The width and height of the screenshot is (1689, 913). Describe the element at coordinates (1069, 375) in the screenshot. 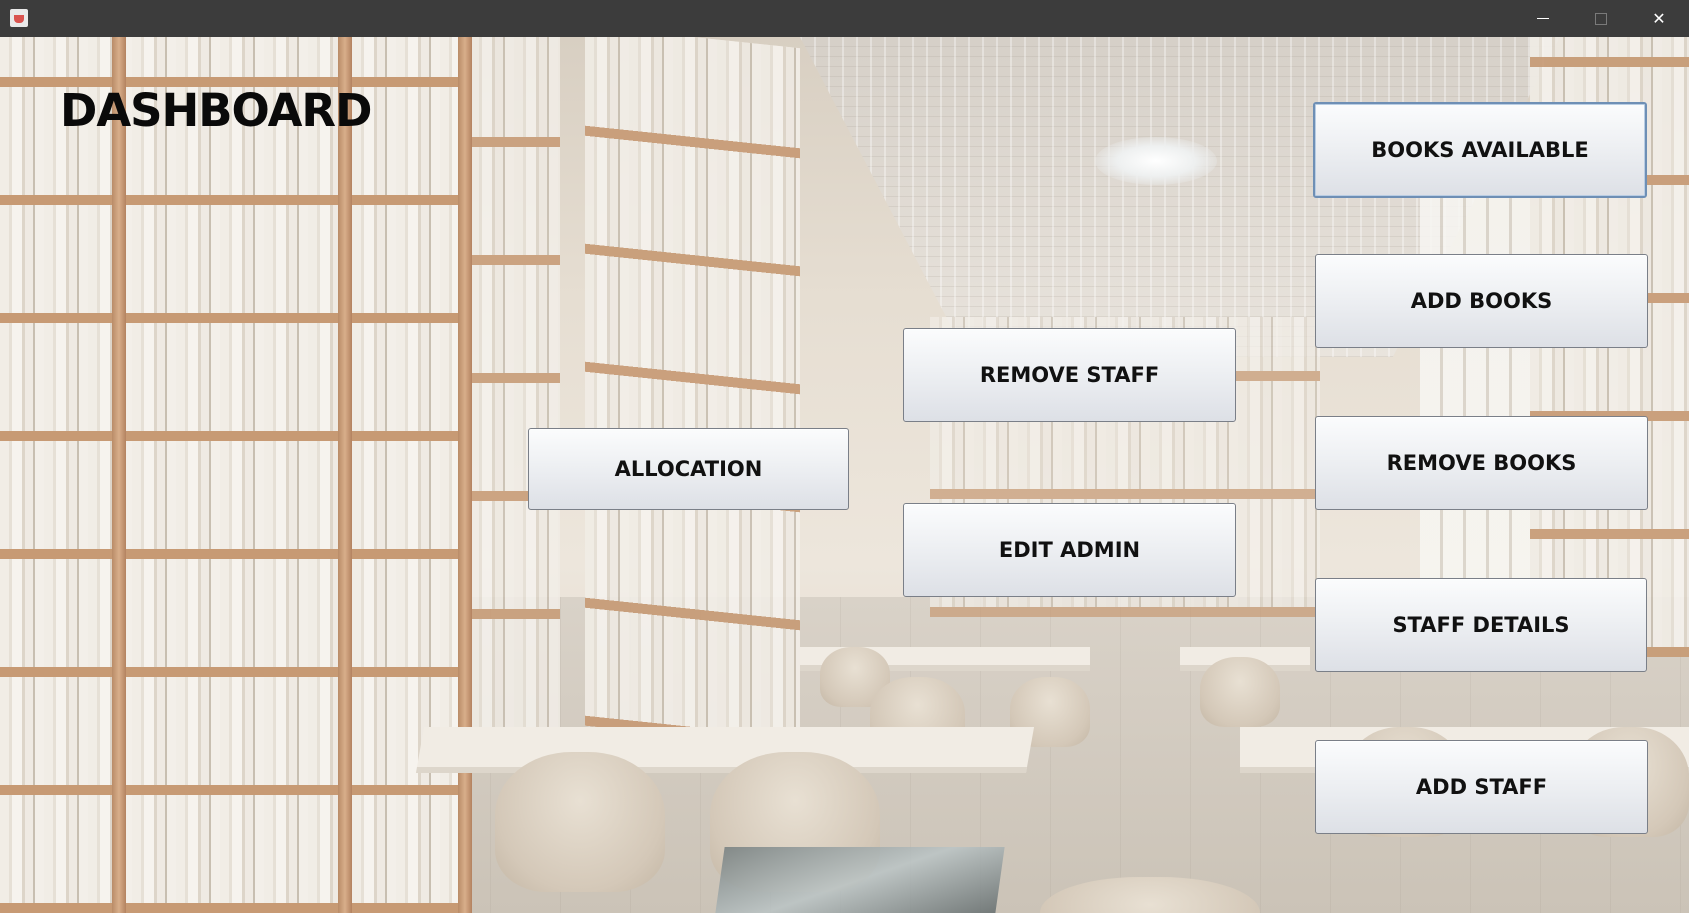

I see `remove-staff-button: REMOVE STAFF` at that location.